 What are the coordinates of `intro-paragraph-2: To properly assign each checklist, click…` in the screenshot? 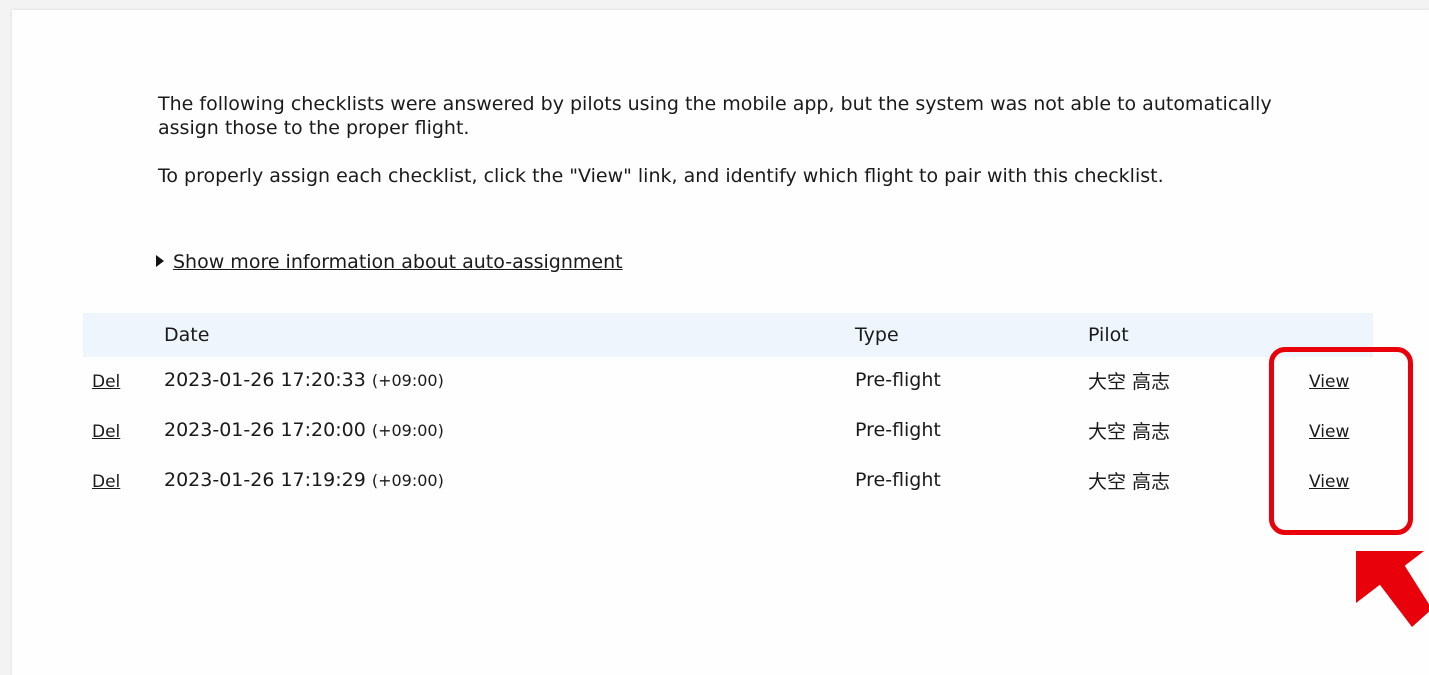 It's located at (661, 176).